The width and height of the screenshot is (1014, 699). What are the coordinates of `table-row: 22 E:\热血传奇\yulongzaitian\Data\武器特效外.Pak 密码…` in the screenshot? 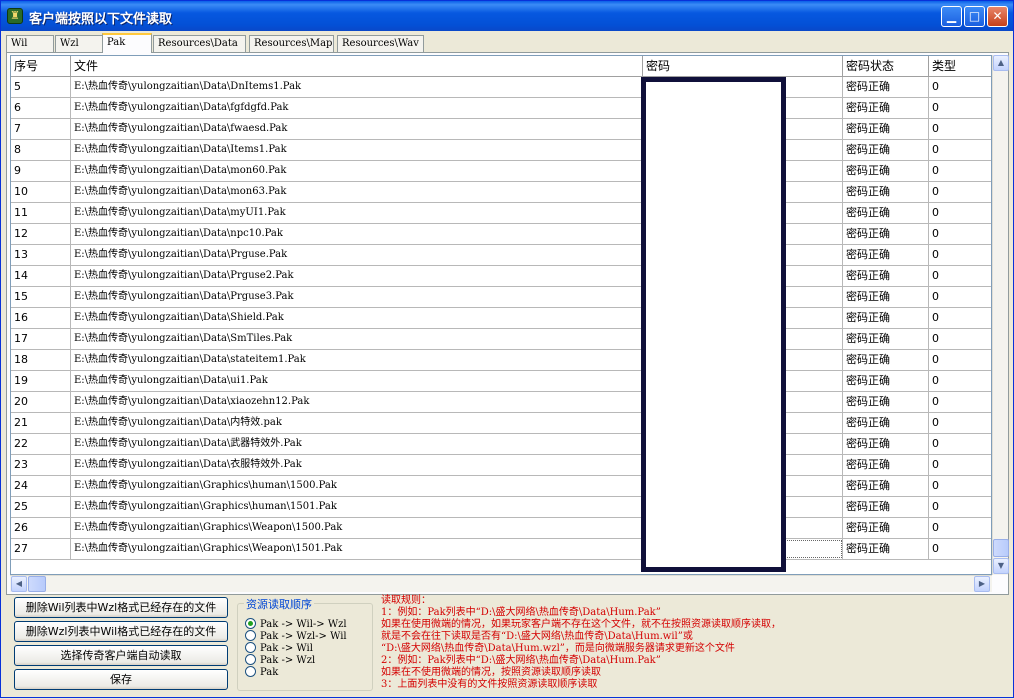 It's located at (501, 444).